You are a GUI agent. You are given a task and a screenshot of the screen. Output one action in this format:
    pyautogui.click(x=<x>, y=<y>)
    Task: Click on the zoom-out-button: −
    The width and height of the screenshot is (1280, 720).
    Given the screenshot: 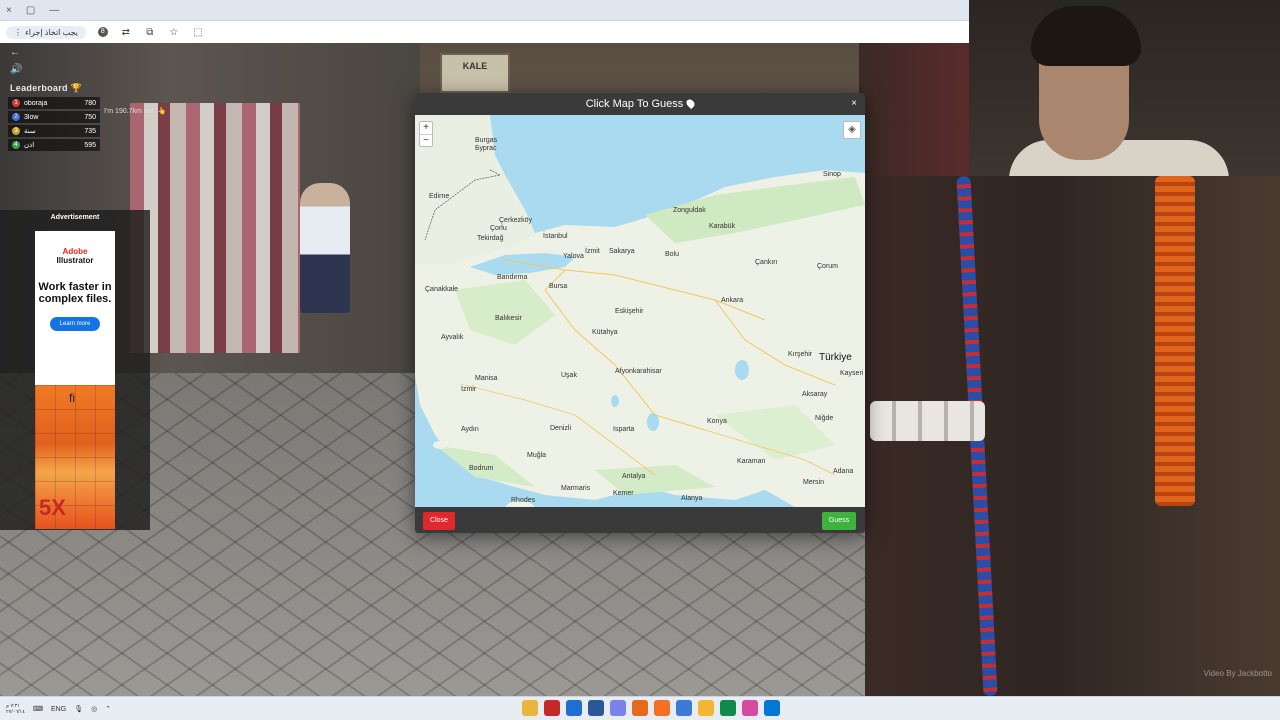 What is the action you would take?
    pyautogui.click(x=426, y=140)
    